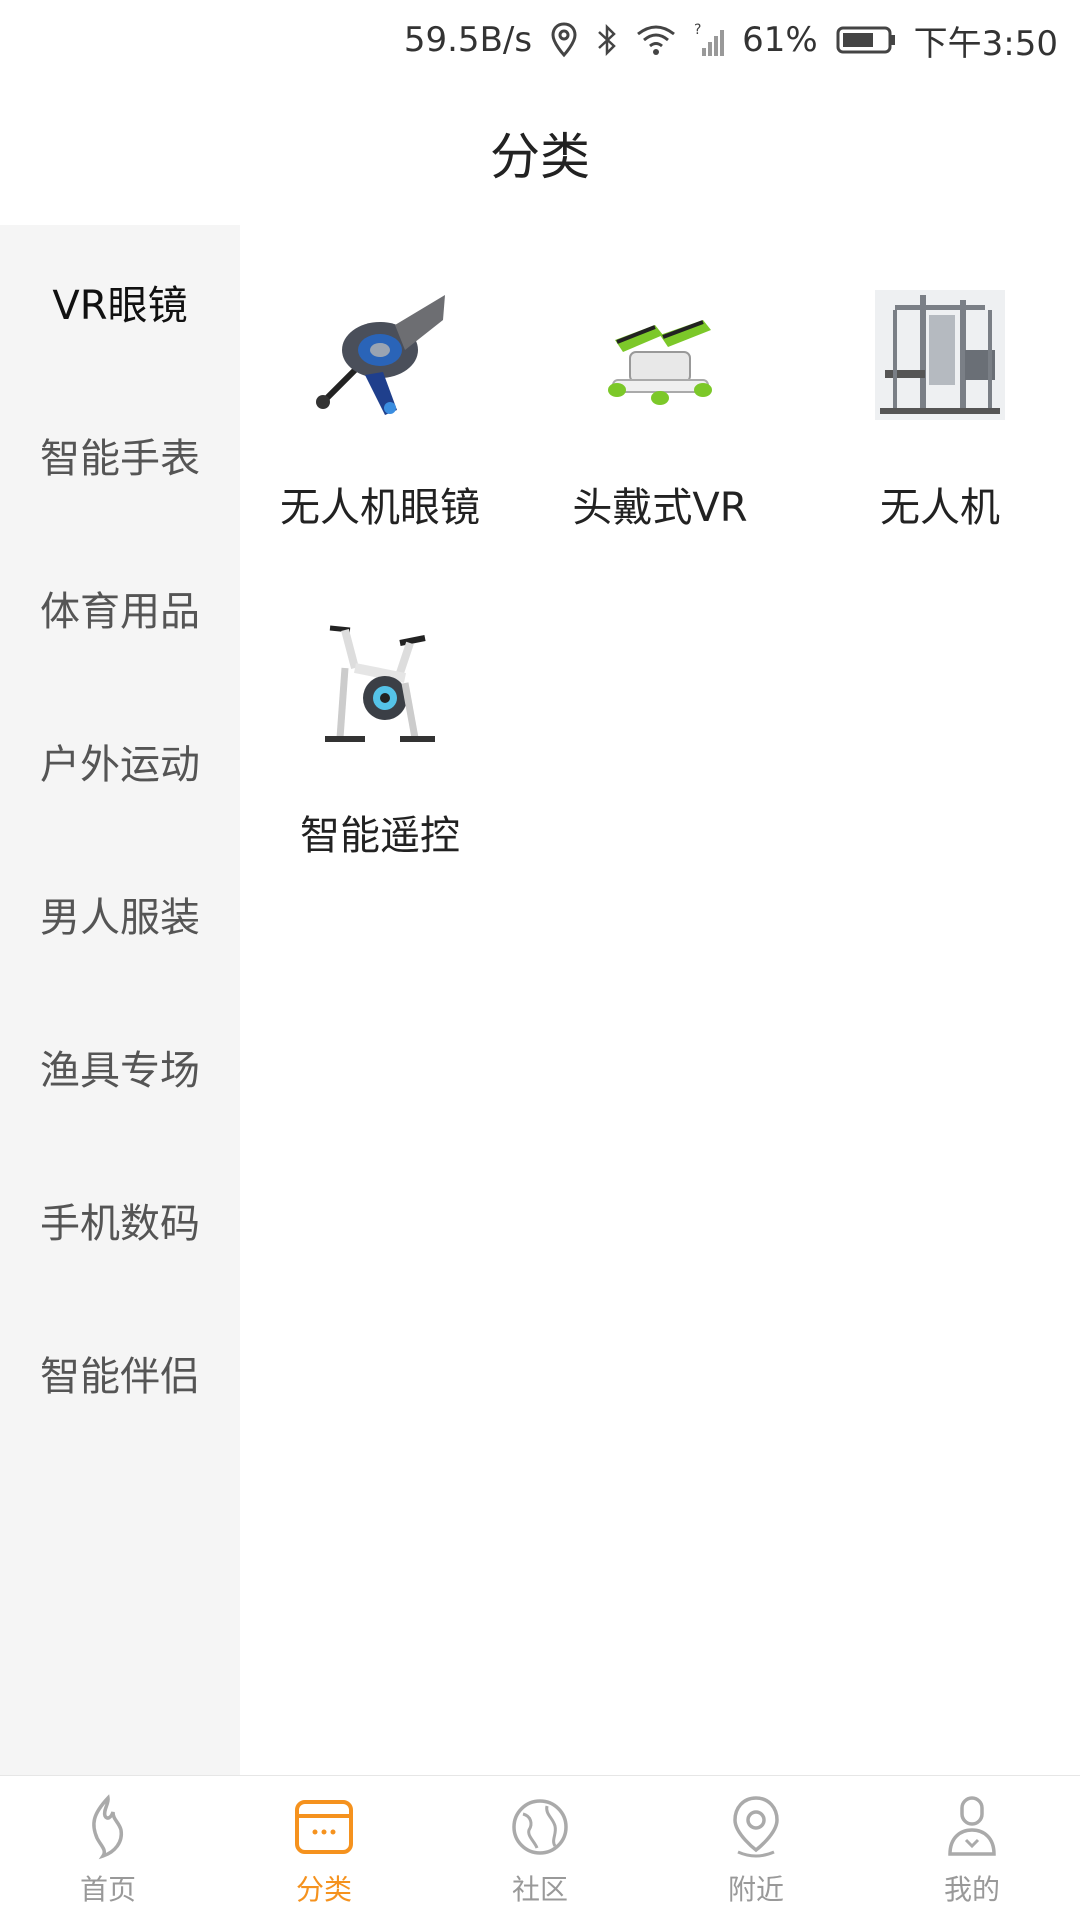  I want to click on subcategory-item: 智能遥控, so click(380, 717).